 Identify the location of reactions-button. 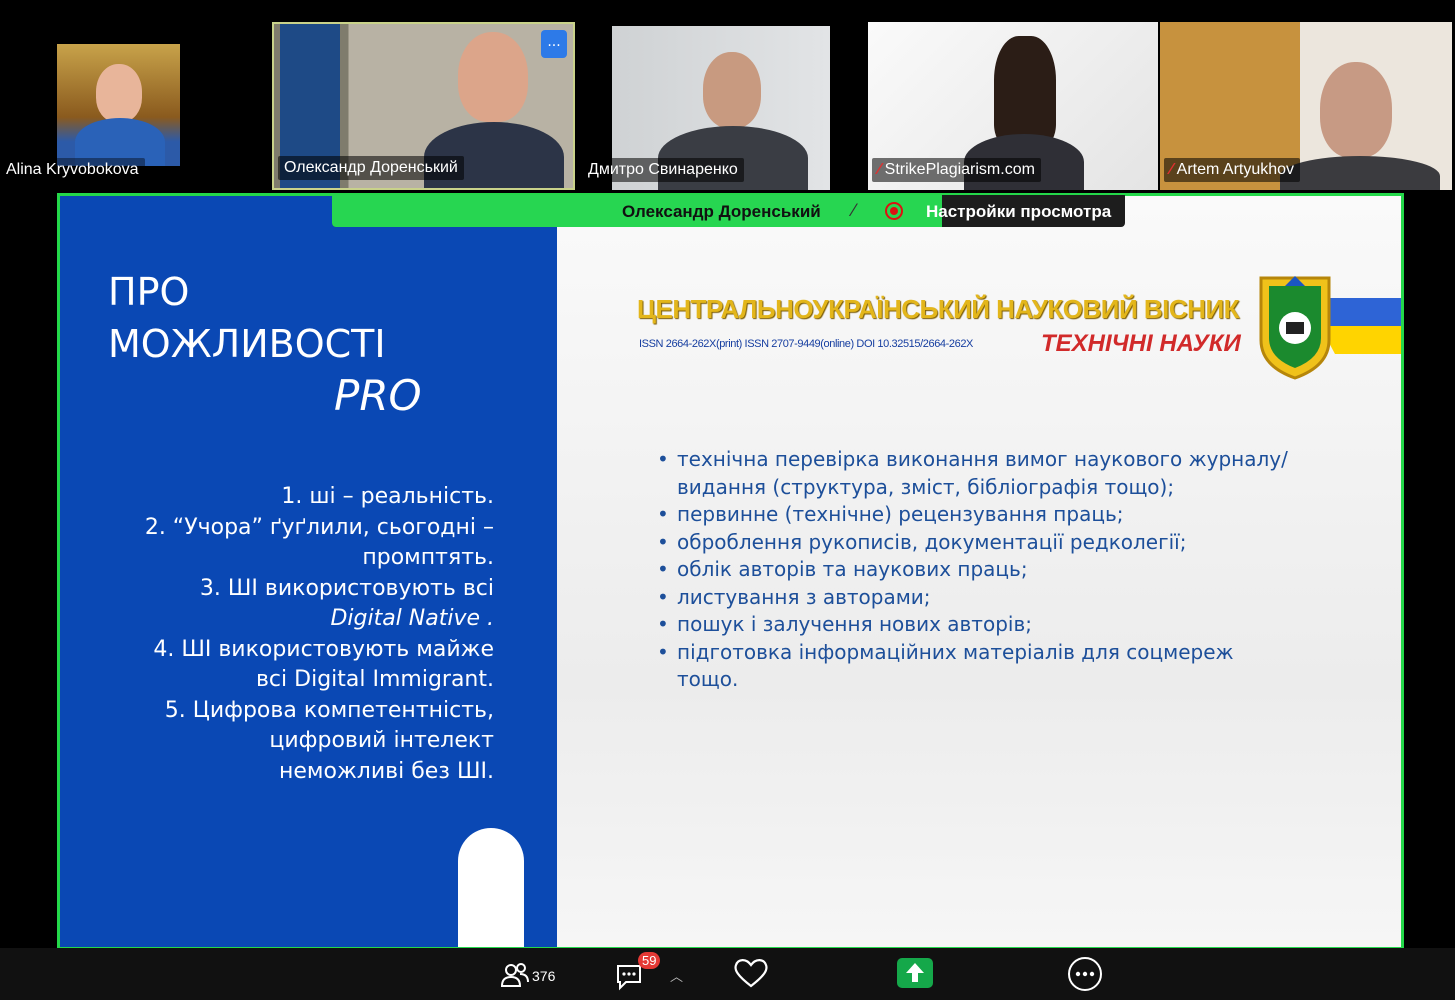
(752, 974).